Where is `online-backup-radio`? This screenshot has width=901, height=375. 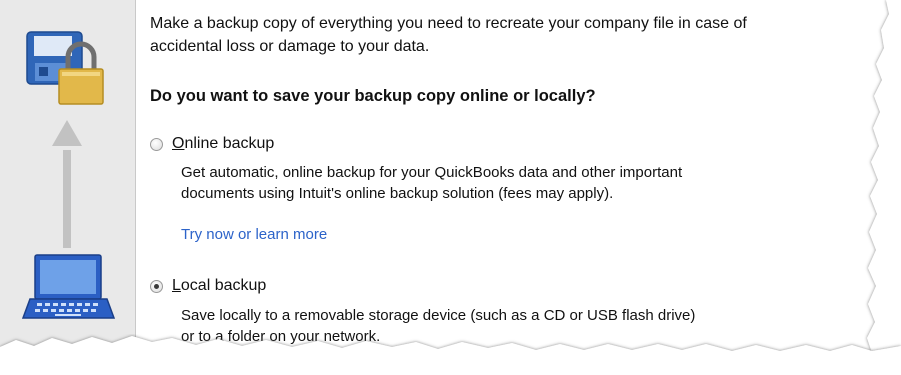 online-backup-radio is located at coordinates (156, 144).